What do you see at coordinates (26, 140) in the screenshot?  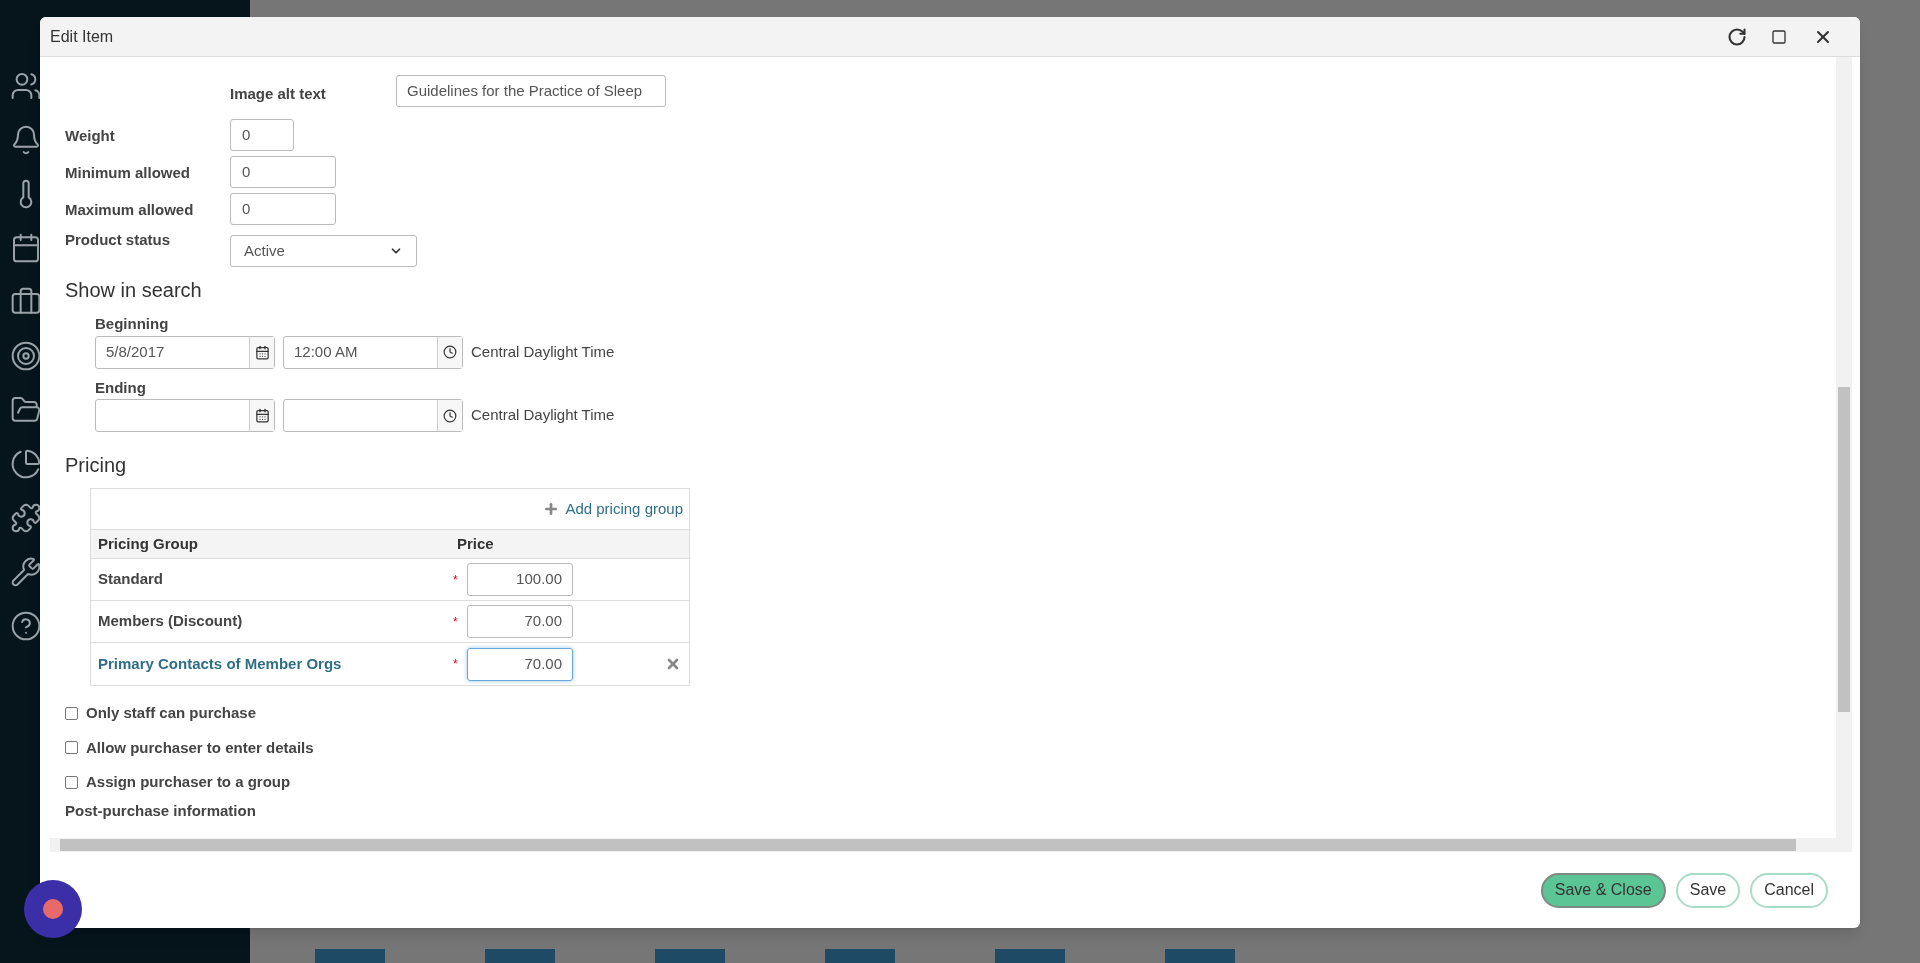 I see `bell-icon` at bounding box center [26, 140].